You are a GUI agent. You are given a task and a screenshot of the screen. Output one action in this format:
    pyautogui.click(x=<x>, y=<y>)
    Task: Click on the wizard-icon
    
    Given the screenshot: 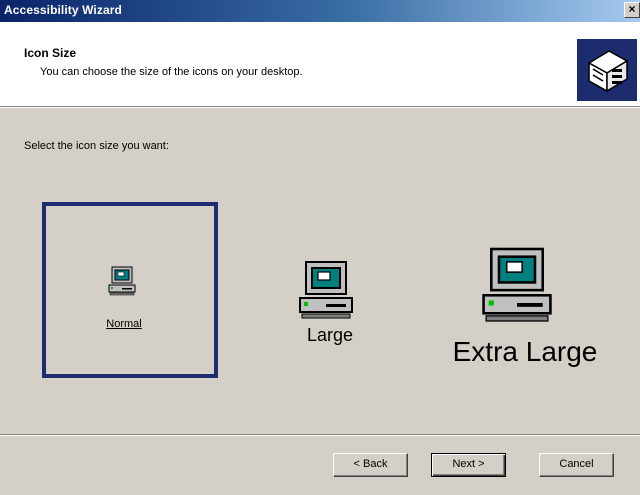 What is the action you would take?
    pyautogui.click(x=607, y=70)
    